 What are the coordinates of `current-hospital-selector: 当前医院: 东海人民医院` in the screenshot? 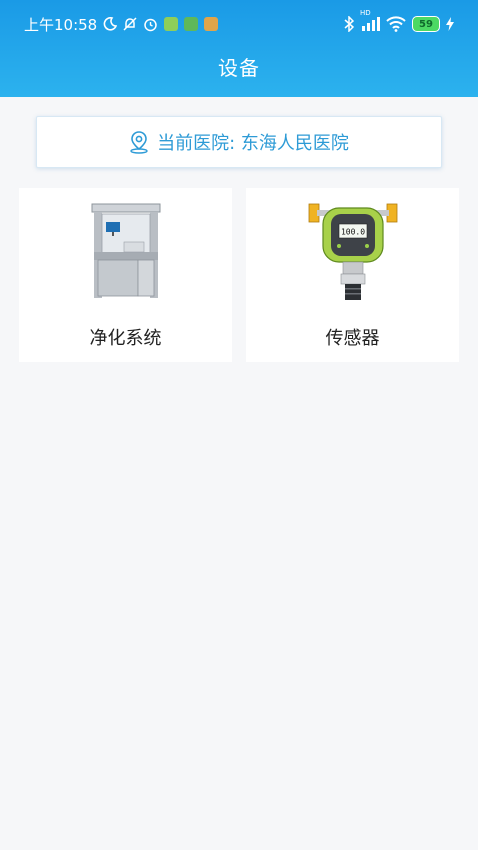 It's located at (239, 142).